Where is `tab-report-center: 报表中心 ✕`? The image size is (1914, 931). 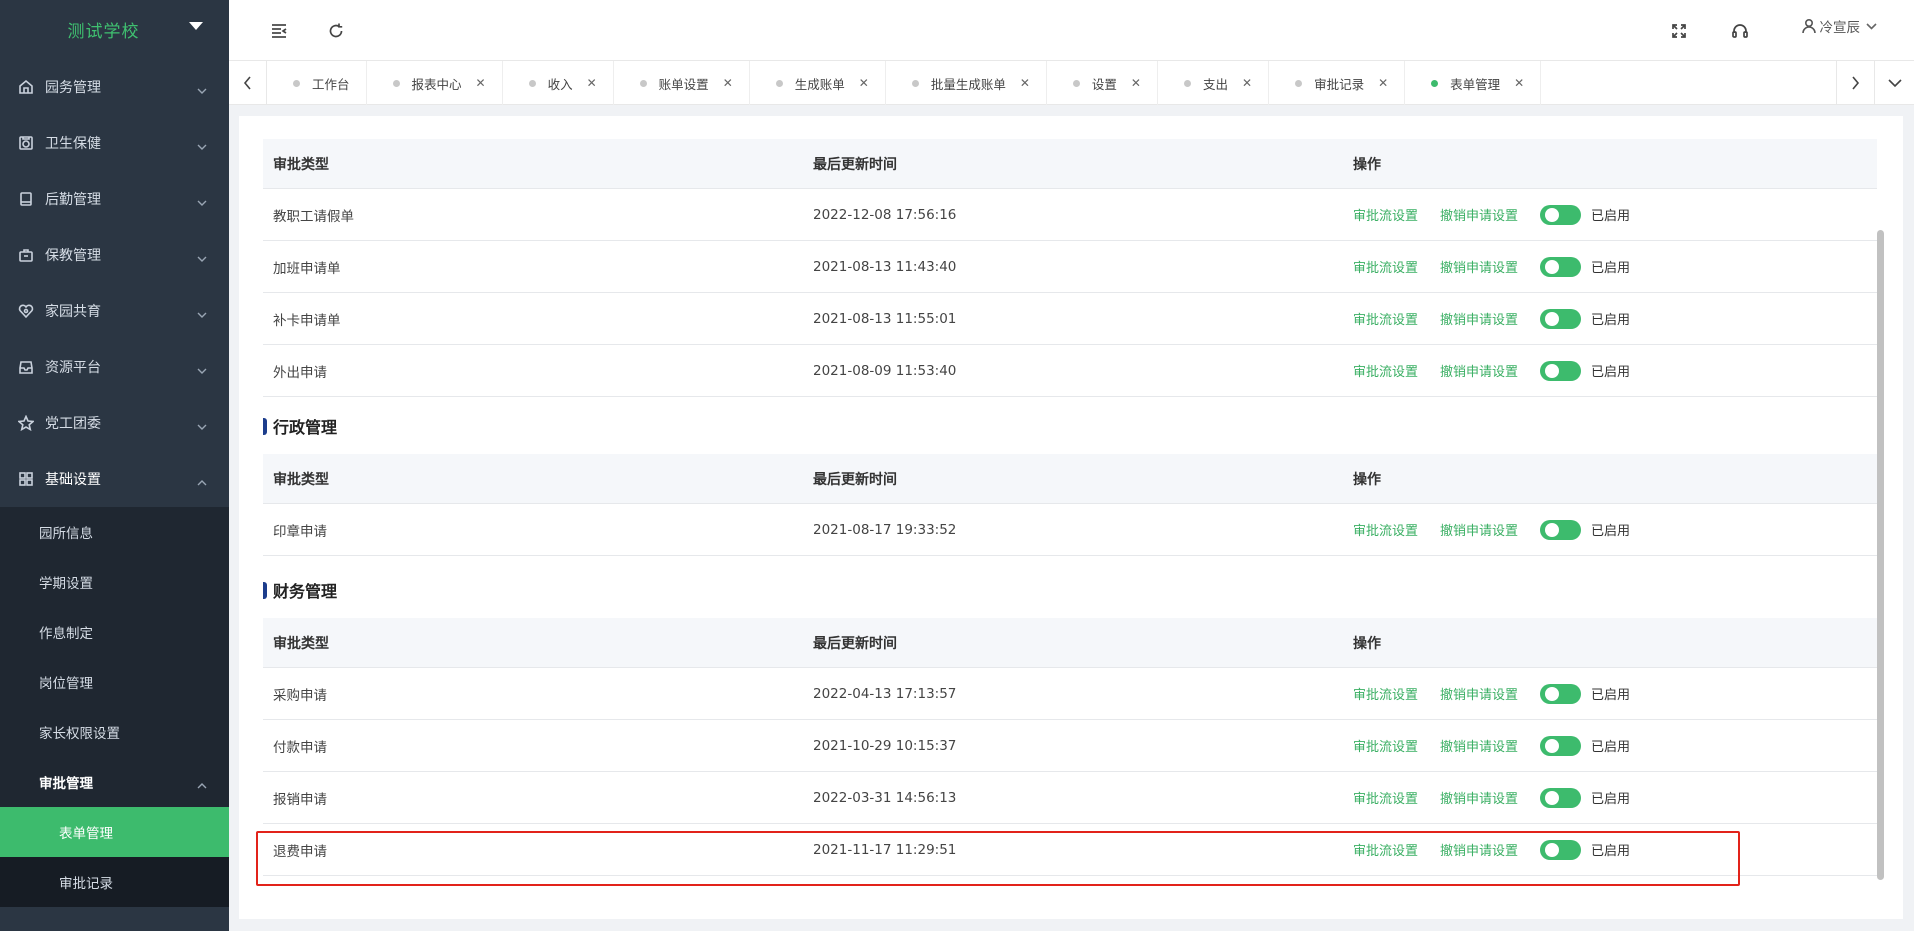
tab-report-center: 报表中心 ✕ is located at coordinates (435, 83).